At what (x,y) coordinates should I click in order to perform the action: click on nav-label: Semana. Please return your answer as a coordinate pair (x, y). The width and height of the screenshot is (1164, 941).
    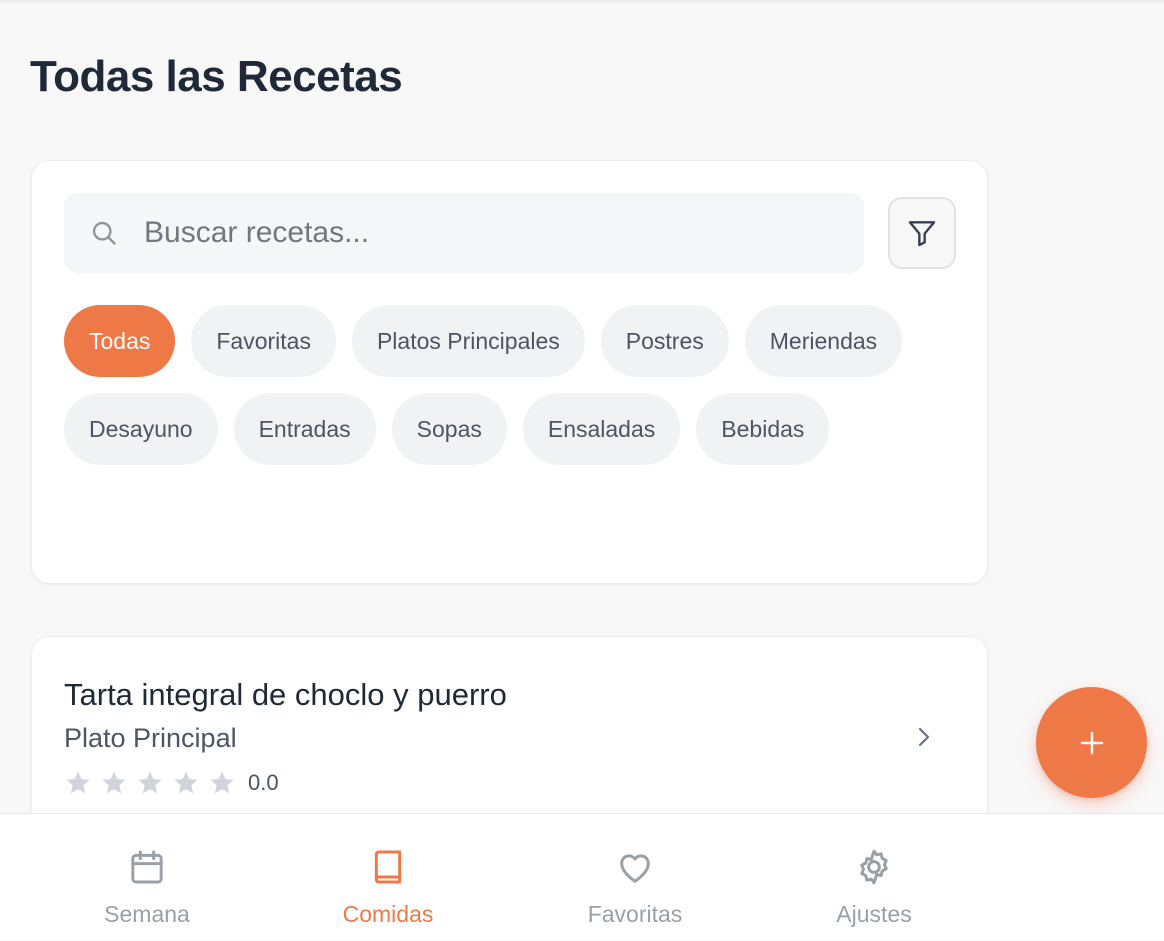
    Looking at the image, I should click on (147, 914).